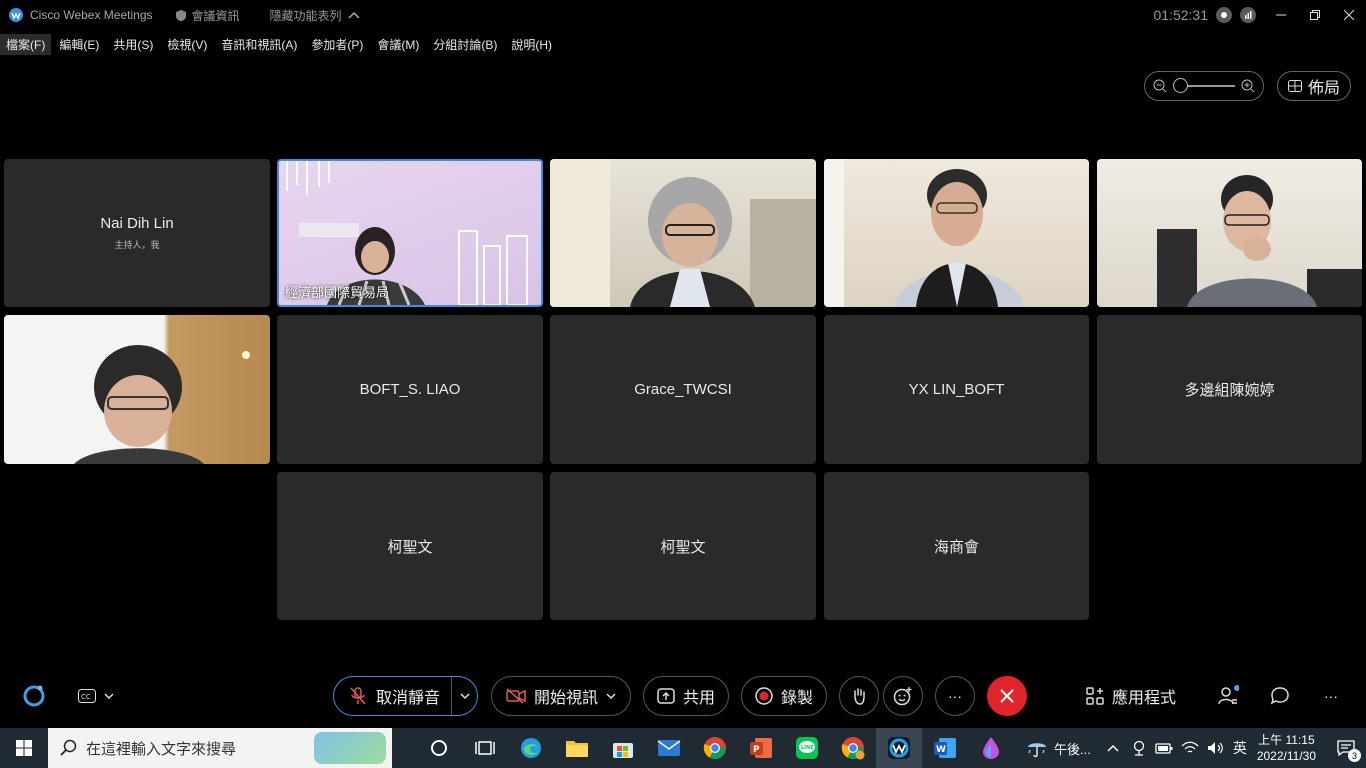 Image resolution: width=1366 pixels, height=768 pixels. Describe the element at coordinates (207, 15) in the screenshot. I see `meeting-info-button: 會議資訊` at that location.